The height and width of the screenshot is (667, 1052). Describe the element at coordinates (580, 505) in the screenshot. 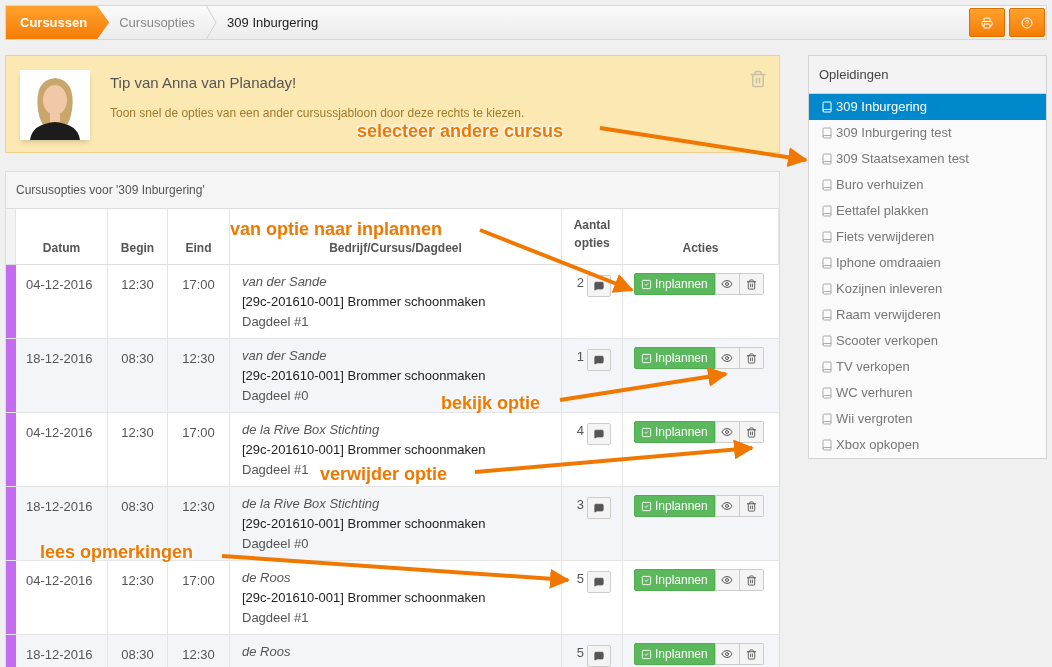

I see `option-count: 3` at that location.